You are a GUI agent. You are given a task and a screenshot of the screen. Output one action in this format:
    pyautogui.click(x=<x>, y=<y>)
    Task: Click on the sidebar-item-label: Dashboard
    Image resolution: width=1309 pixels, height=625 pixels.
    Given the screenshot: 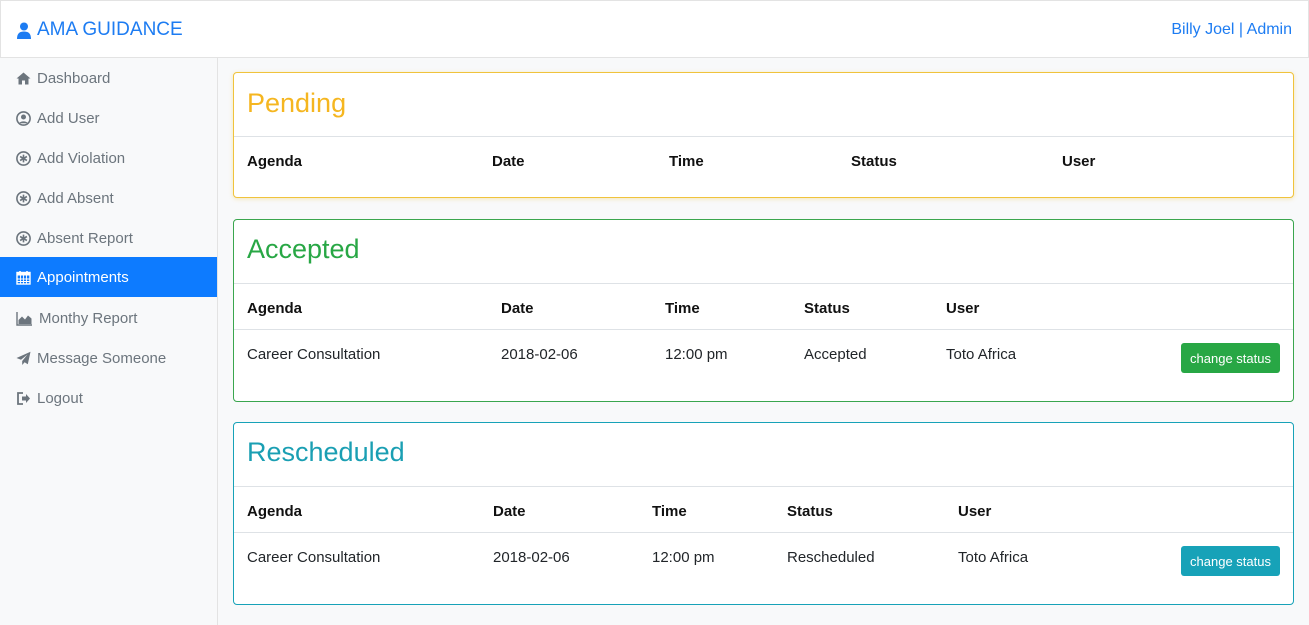 What is the action you would take?
    pyautogui.click(x=74, y=78)
    